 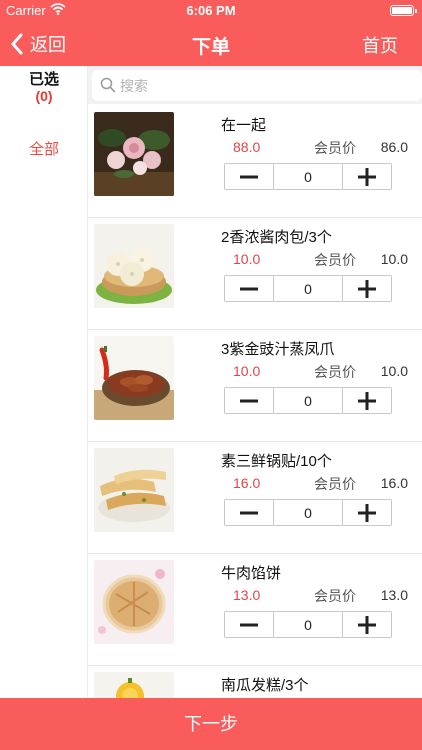 What do you see at coordinates (48, 45) in the screenshot?
I see `back-label: 返回` at bounding box center [48, 45].